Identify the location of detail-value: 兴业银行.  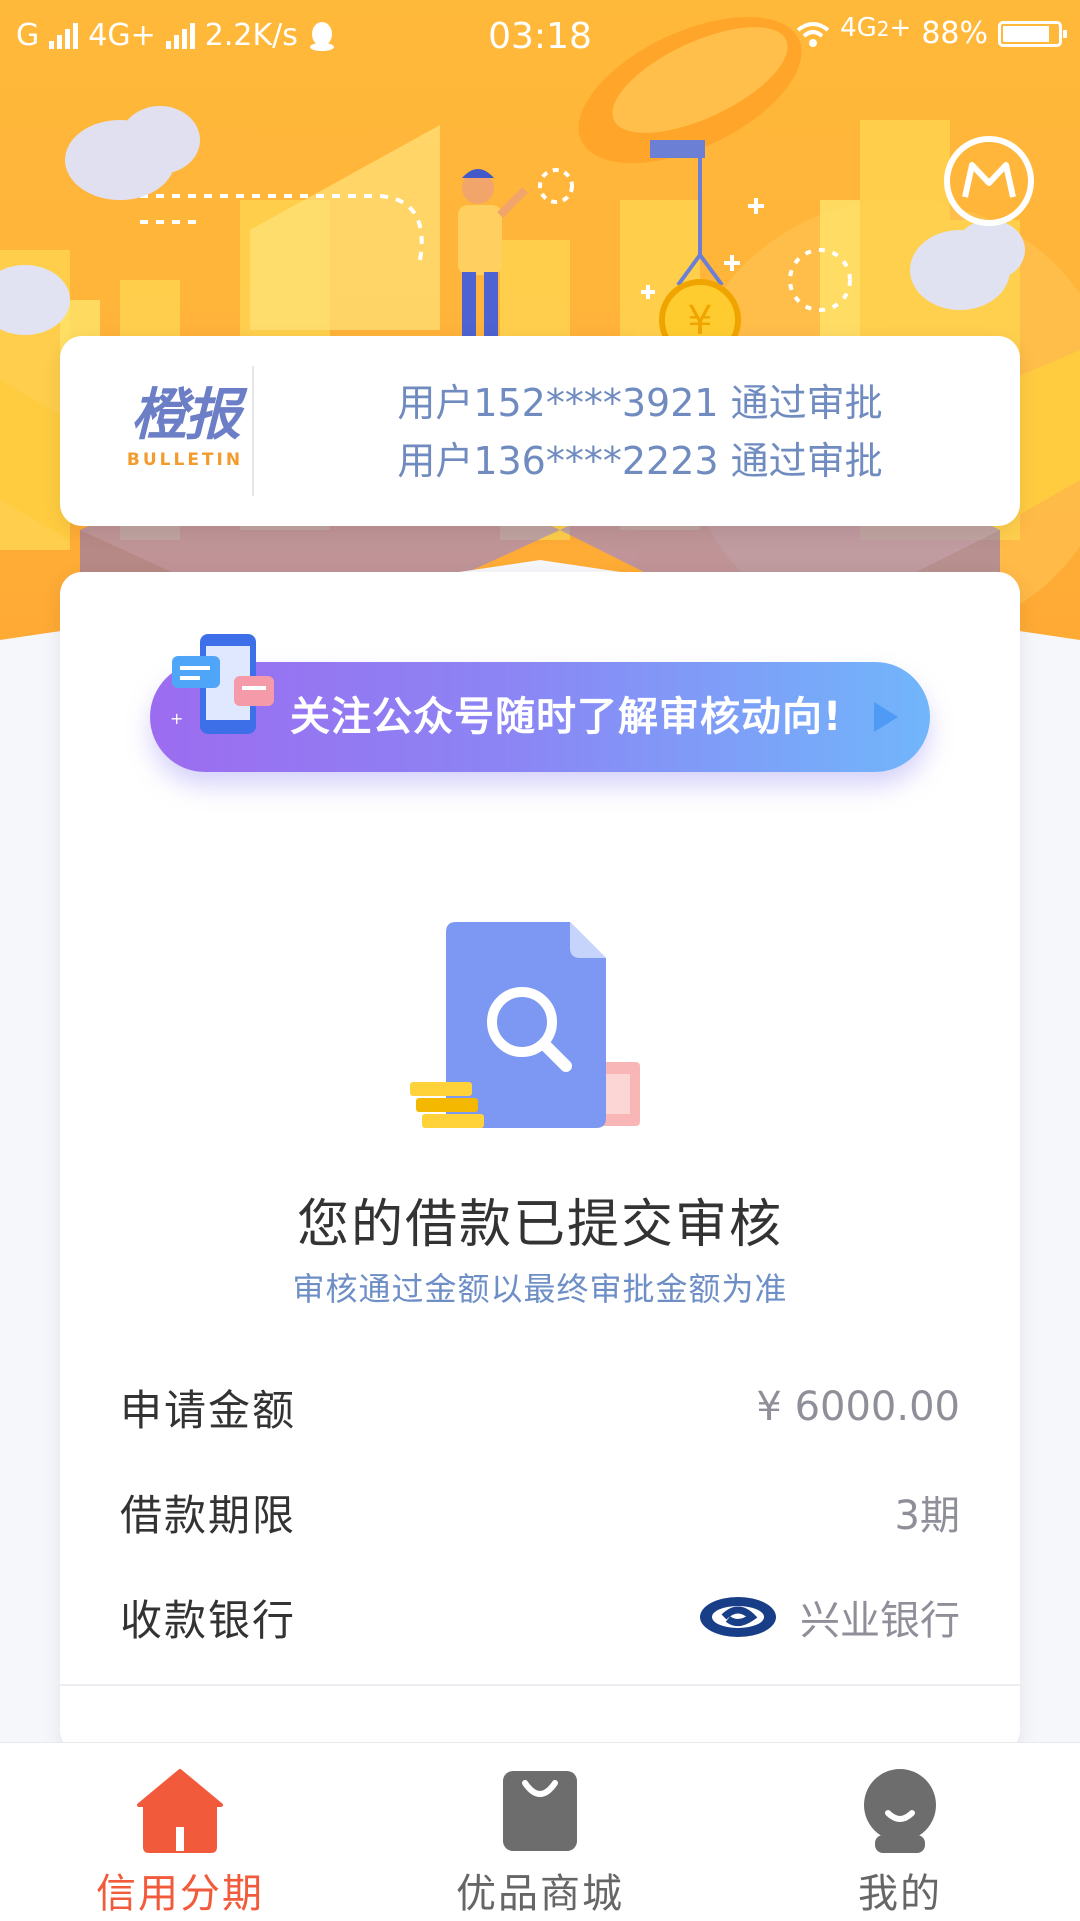
(880, 1621).